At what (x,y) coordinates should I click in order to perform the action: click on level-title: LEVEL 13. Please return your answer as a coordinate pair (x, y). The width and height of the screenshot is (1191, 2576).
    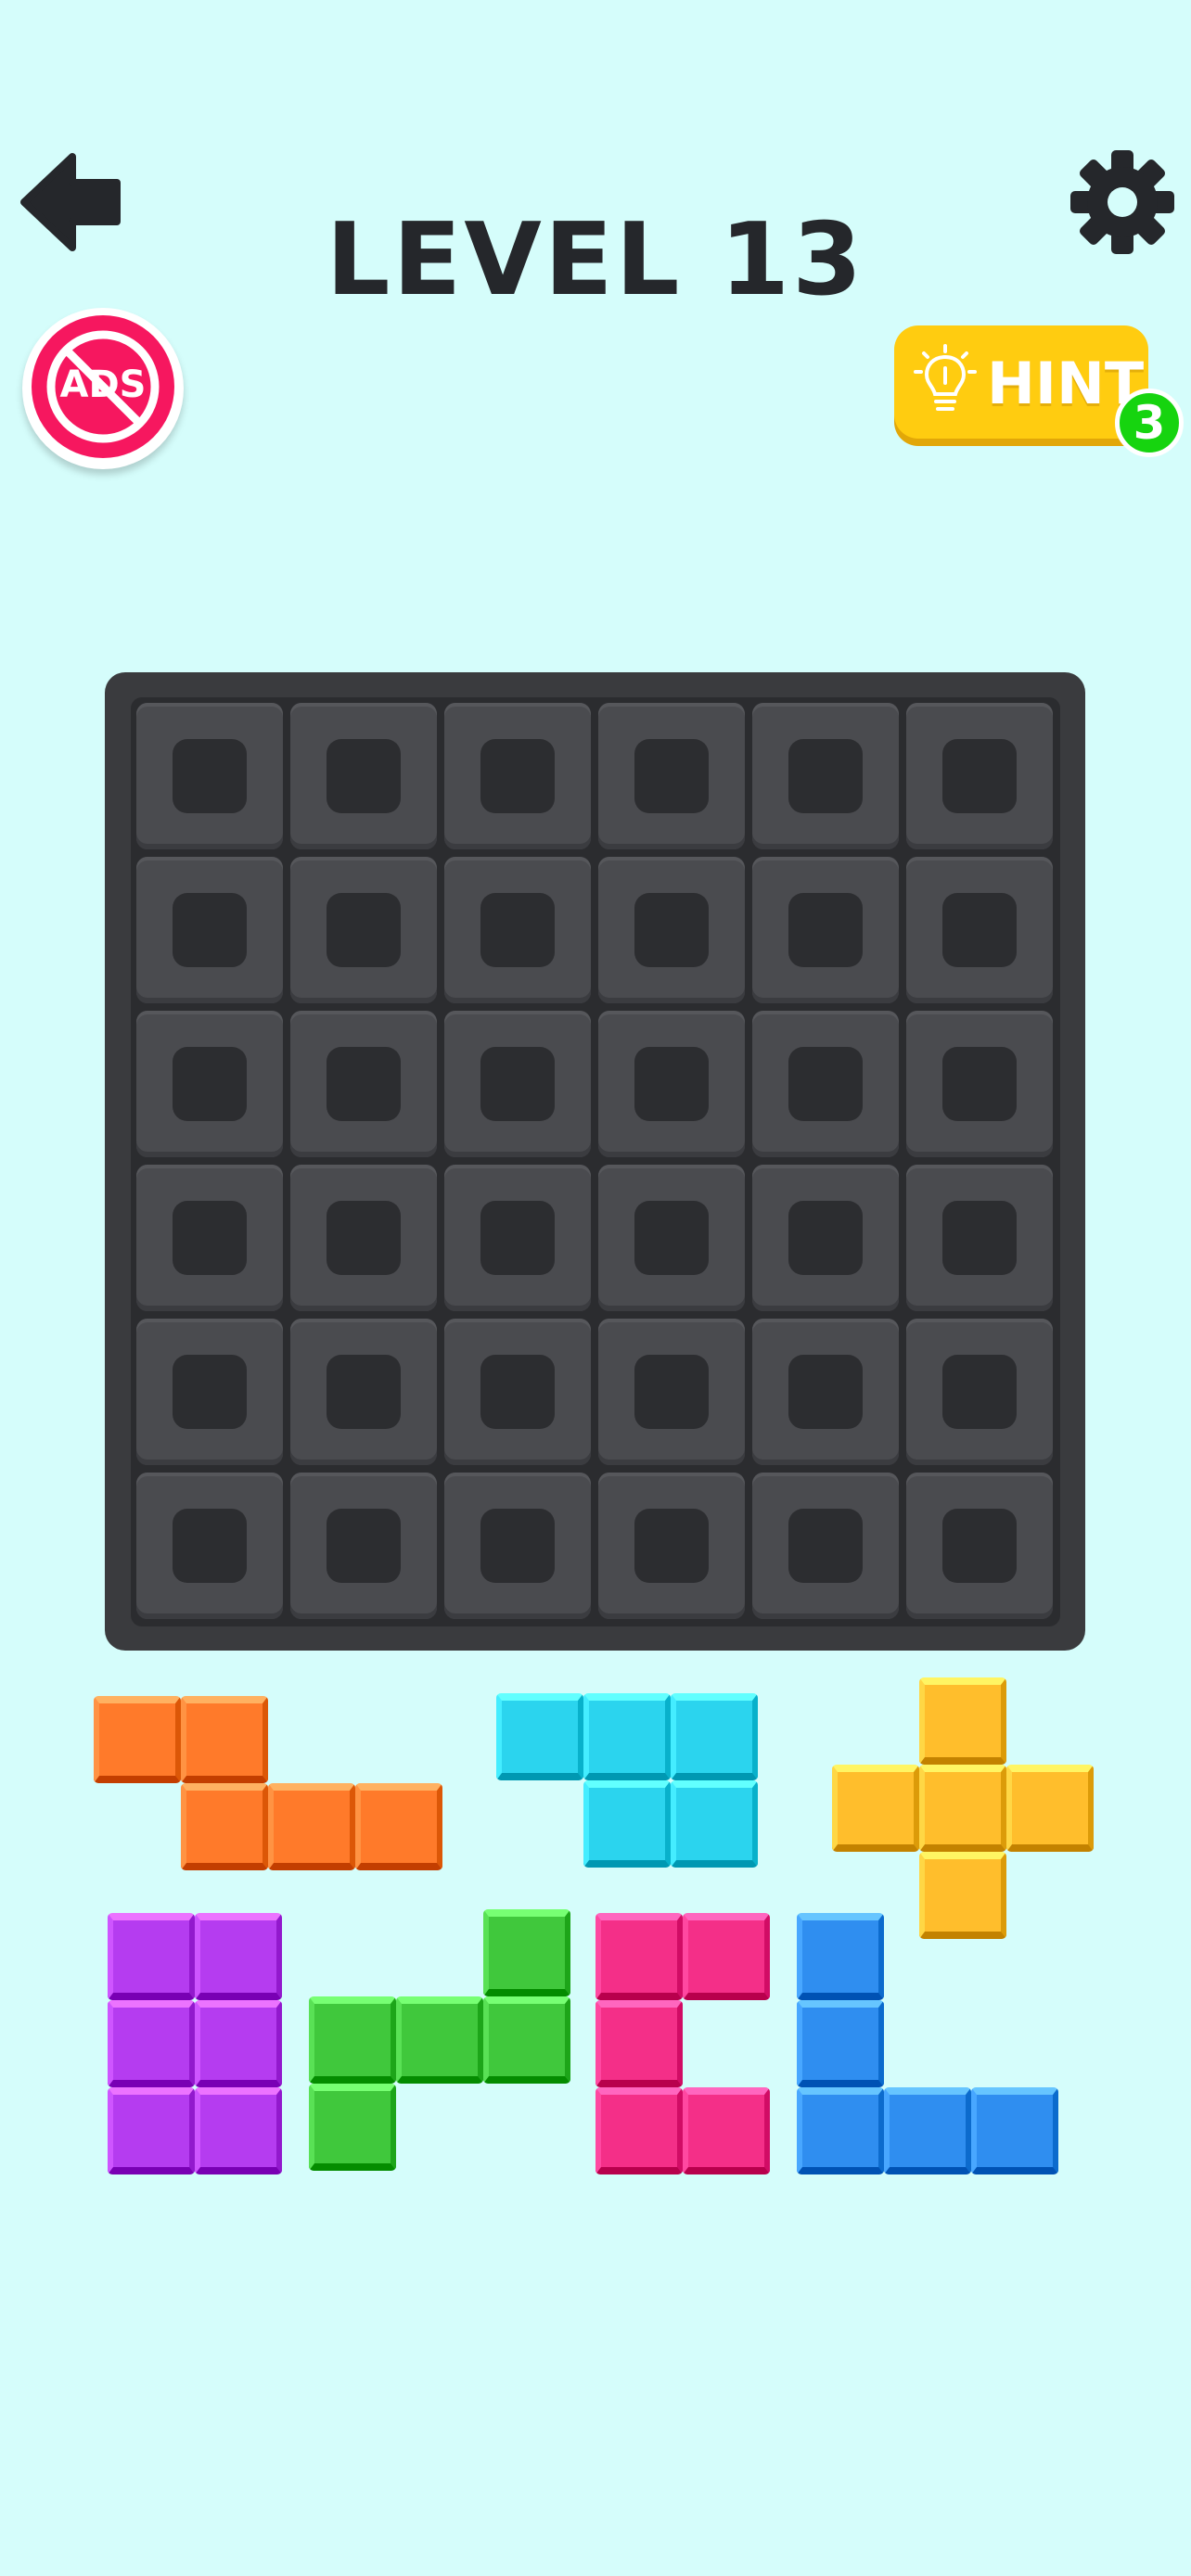
    Looking at the image, I should click on (595, 260).